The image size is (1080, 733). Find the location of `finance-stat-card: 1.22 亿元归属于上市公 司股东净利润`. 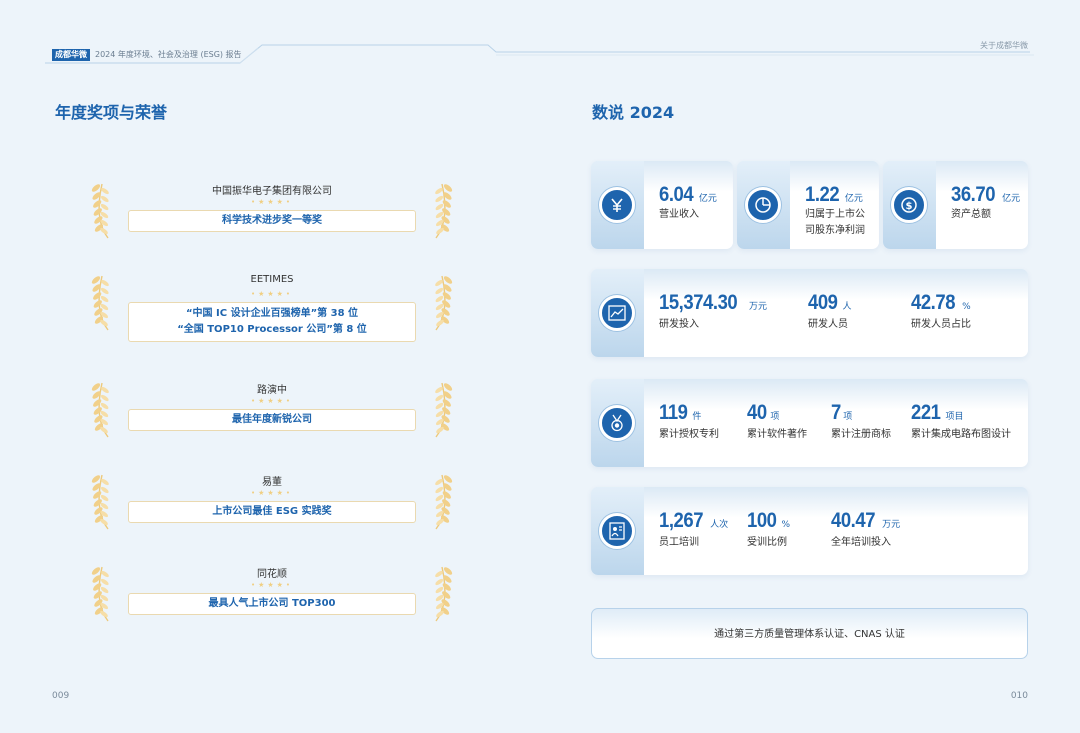

finance-stat-card: 1.22 亿元归属于上市公 司股东净利润 is located at coordinates (808, 205).